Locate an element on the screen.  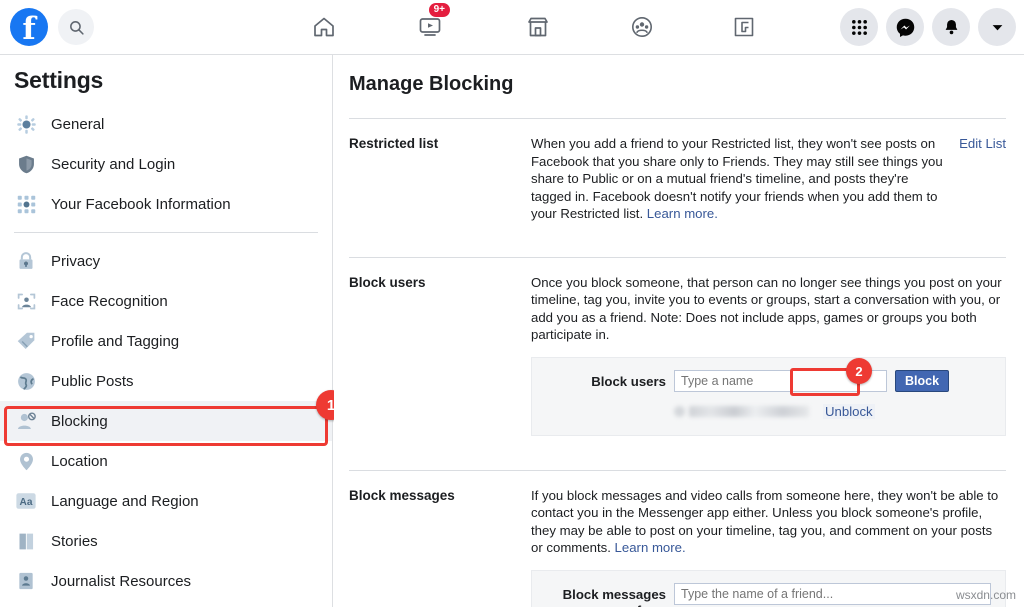
block-messages-label: Block messages is located at coordinates (402, 495).